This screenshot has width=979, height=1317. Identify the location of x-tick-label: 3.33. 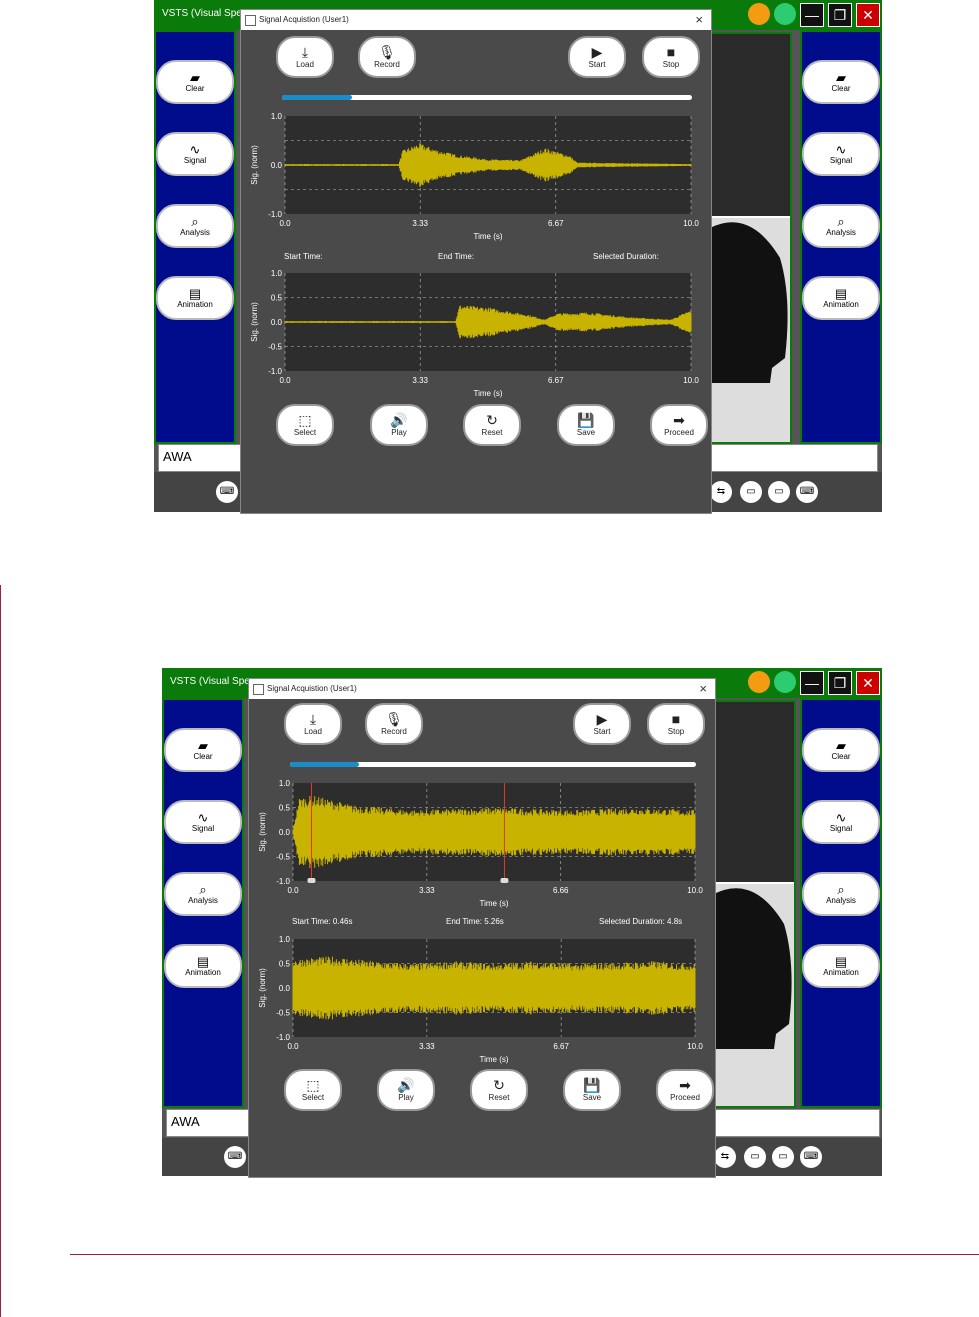
(427, 1046).